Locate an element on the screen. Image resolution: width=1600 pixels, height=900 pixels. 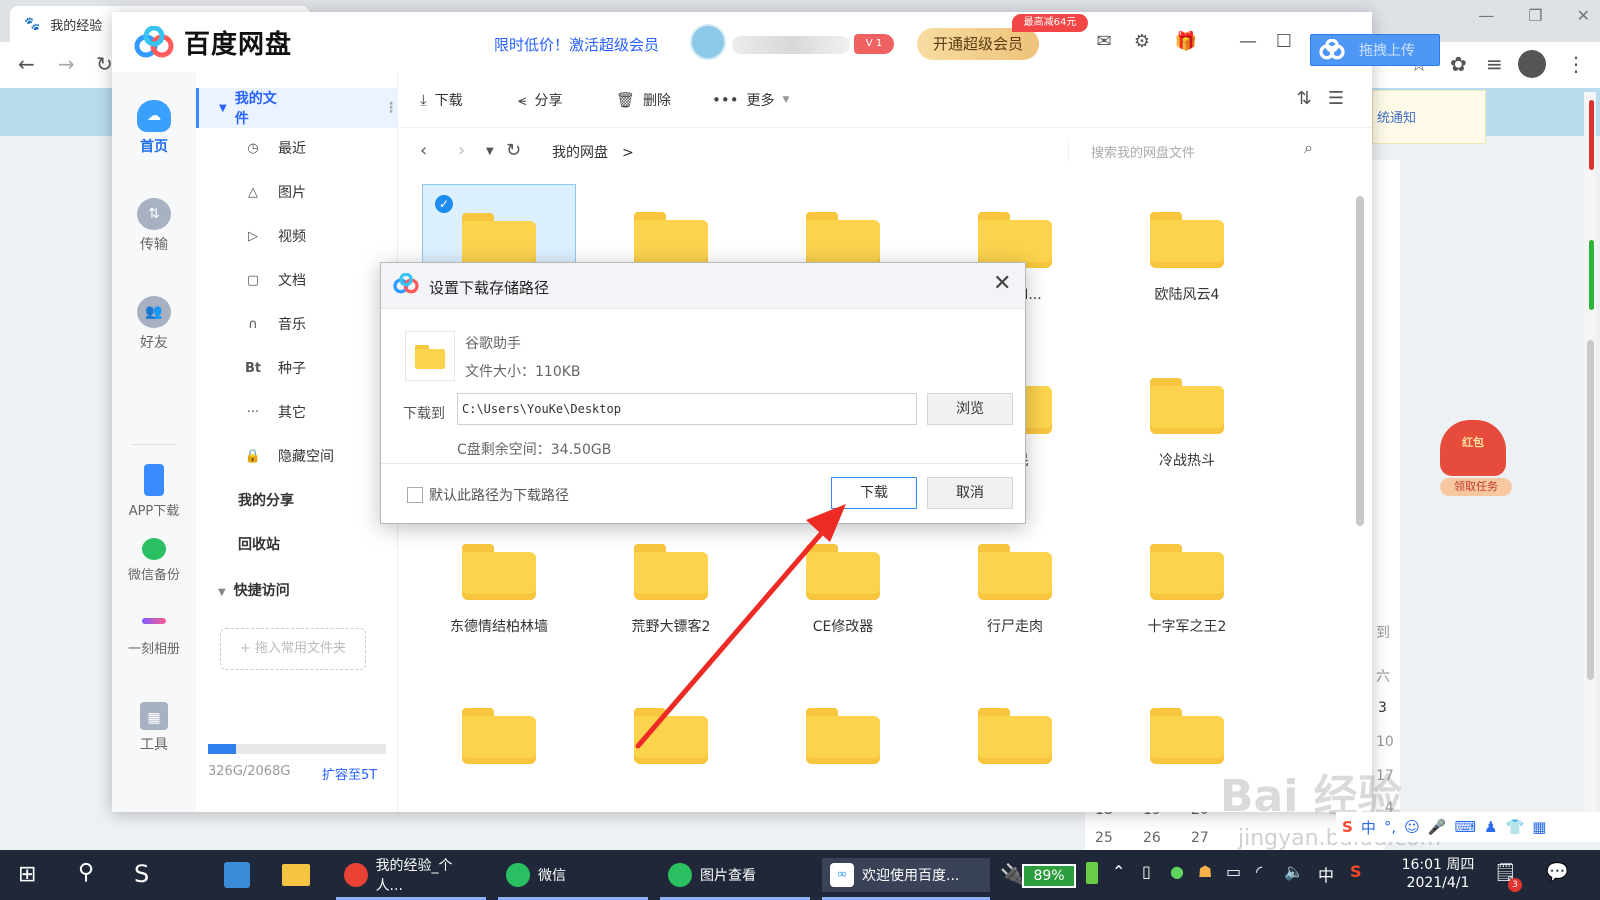
sidebar-item-my-files: ▼ 我的文件 ⋮ is located at coordinates (297, 108).